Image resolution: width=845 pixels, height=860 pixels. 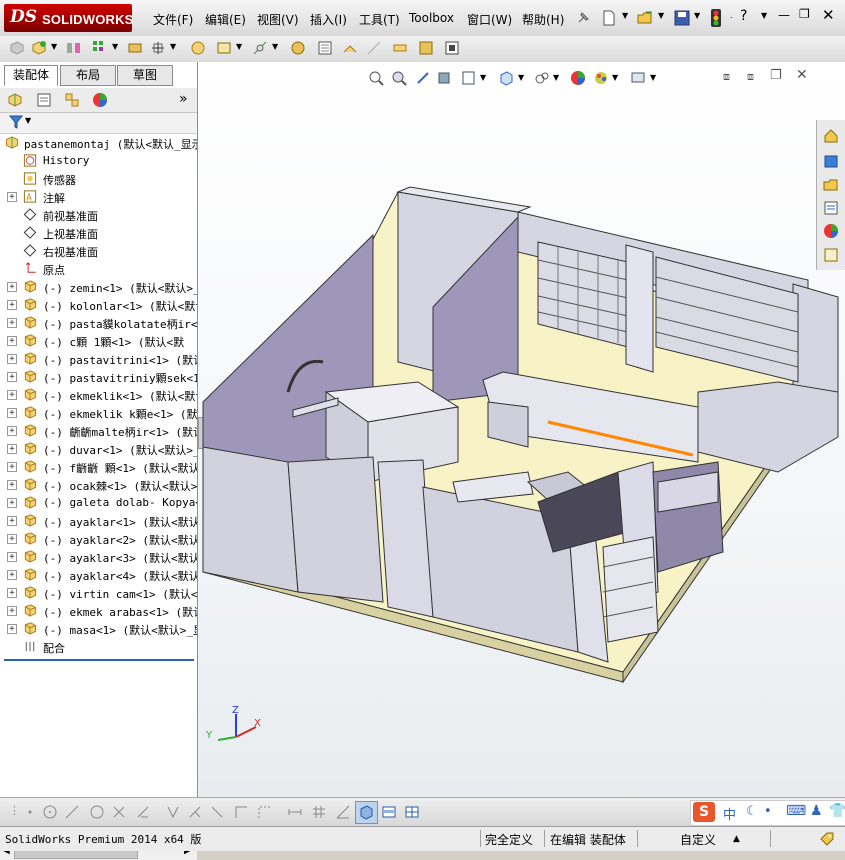 I want to click on tree-root: pastanemontaj (默认<默认_显示, so click(x=98, y=143).